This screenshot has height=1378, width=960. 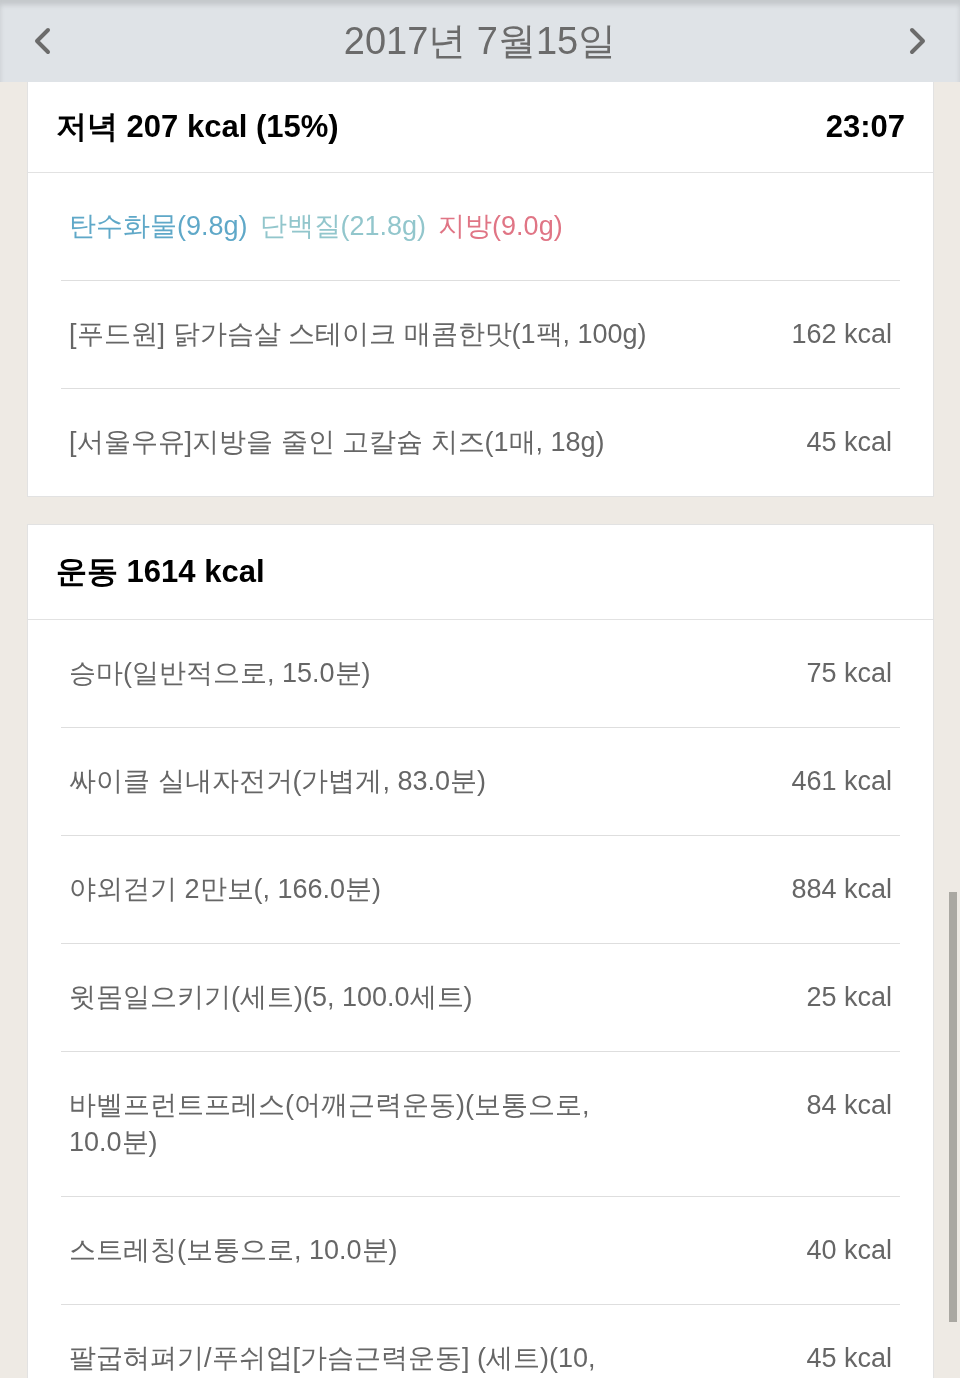 I want to click on date-title: 2017년 7월15일, so click(x=480, y=41).